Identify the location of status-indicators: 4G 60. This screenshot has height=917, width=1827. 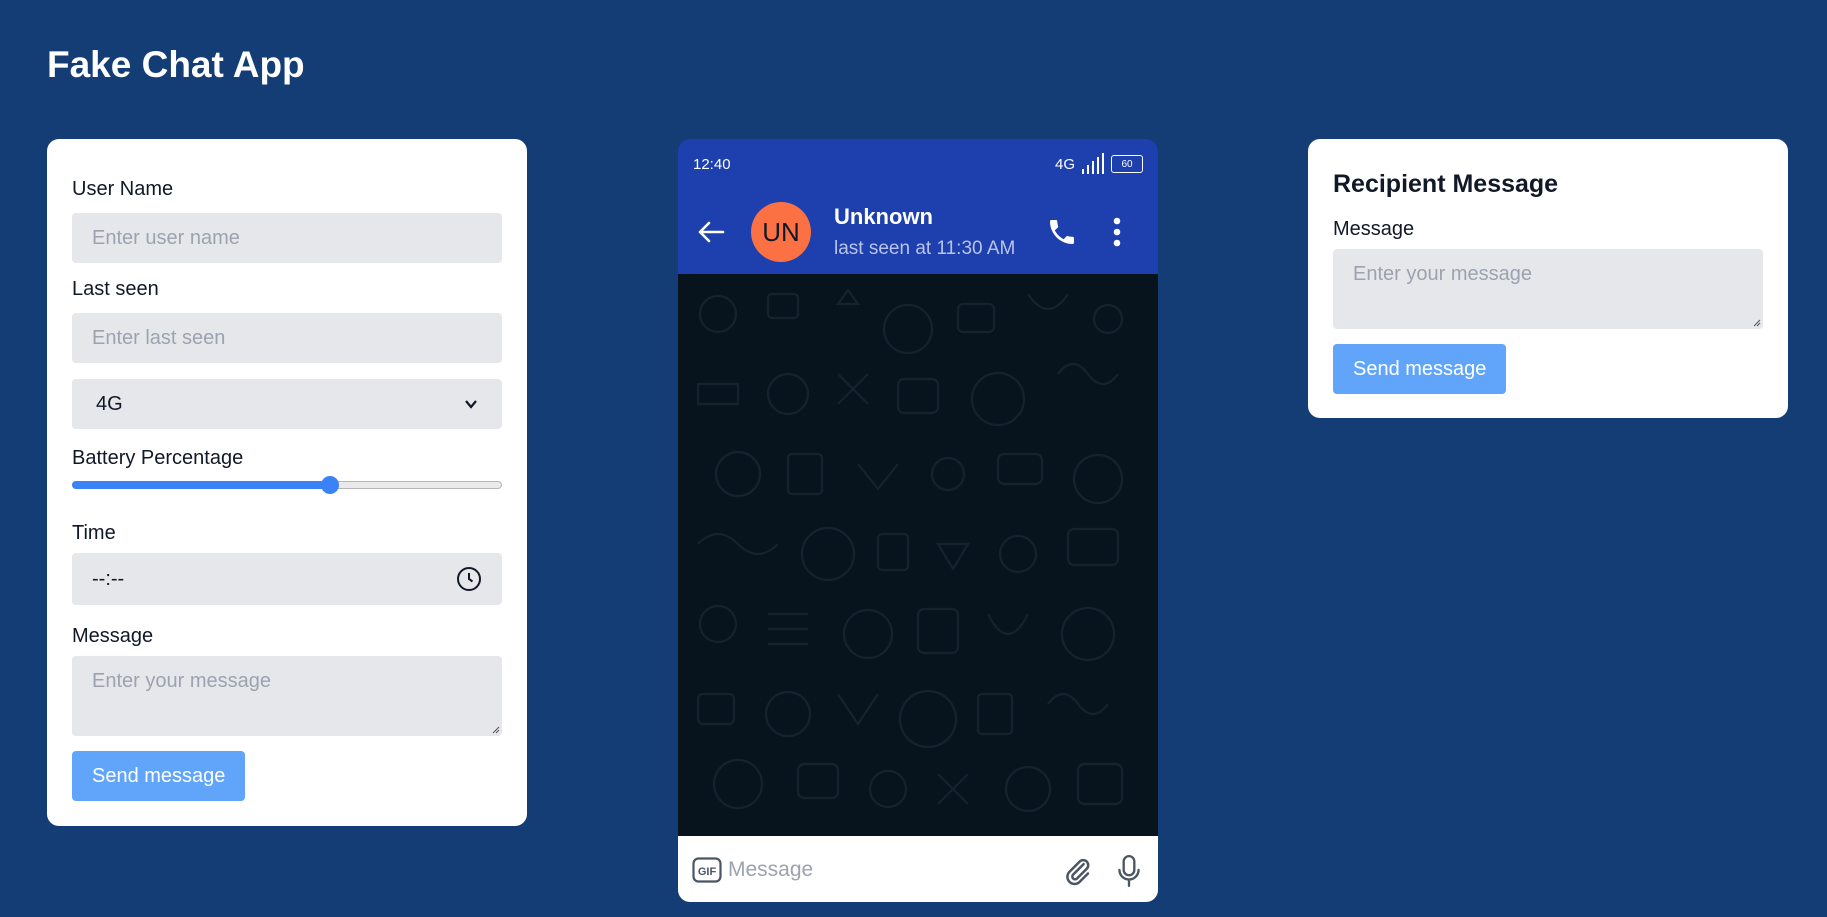
(1099, 164).